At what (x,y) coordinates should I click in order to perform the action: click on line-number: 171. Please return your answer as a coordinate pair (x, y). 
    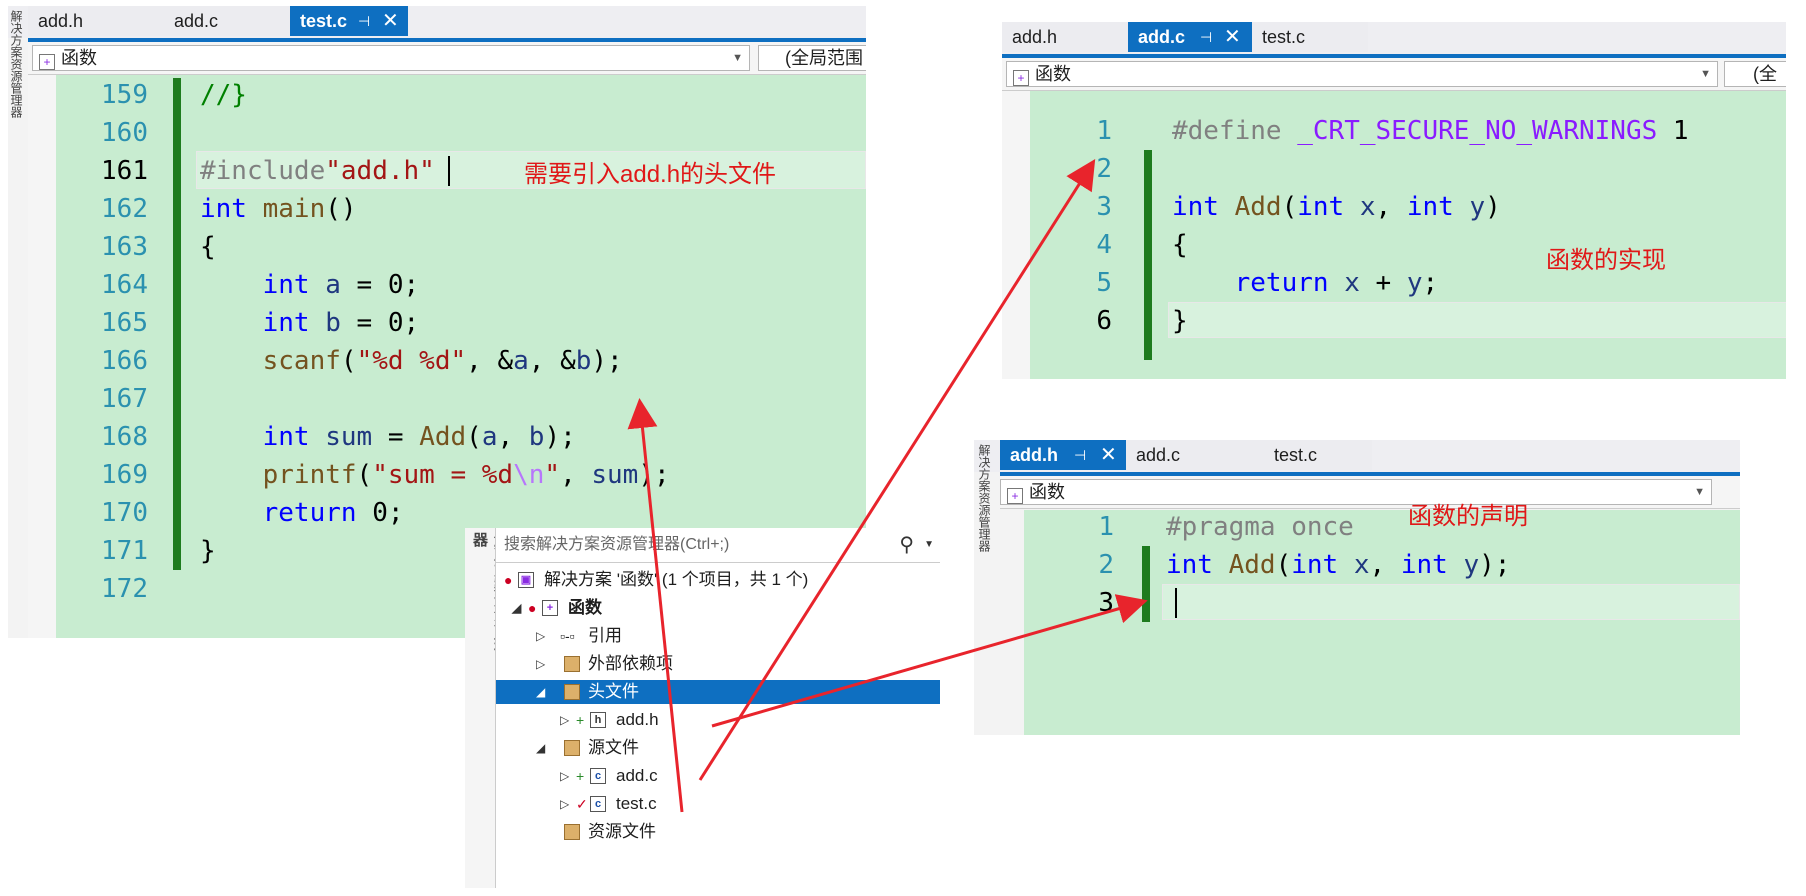
    Looking at the image, I should click on (124, 551).